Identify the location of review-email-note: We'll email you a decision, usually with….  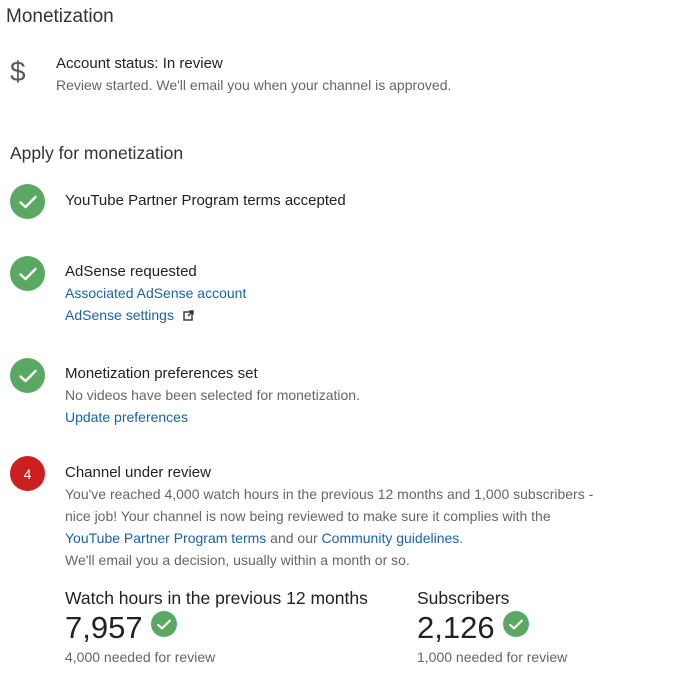
(237, 560).